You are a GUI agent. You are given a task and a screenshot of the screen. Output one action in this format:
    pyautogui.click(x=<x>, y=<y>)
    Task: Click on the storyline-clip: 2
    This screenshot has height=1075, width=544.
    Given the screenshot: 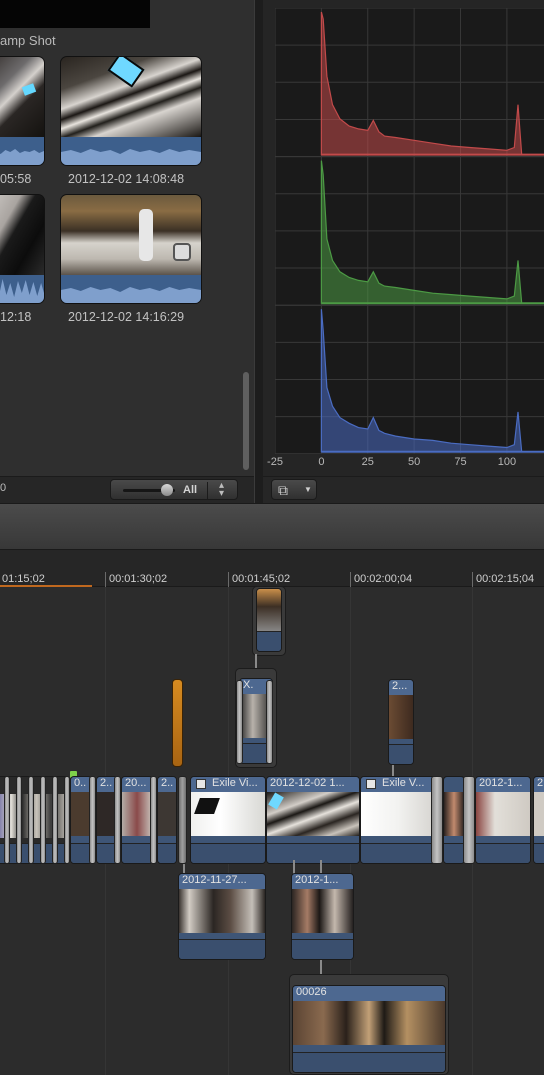 What is the action you would take?
    pyautogui.click(x=538, y=820)
    